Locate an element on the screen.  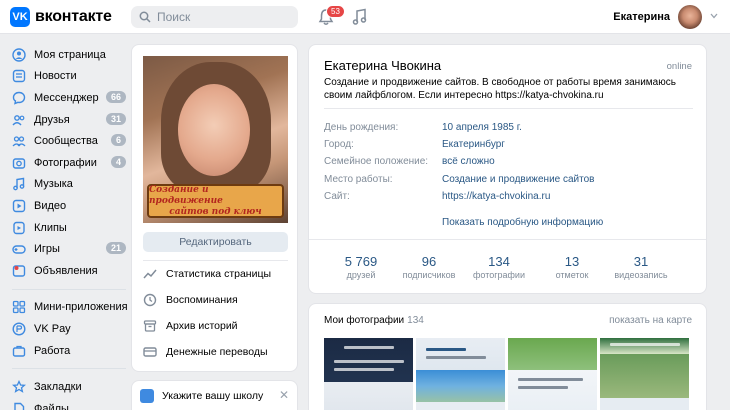
profile-action: Архив историй is located at coordinates (190, 326).